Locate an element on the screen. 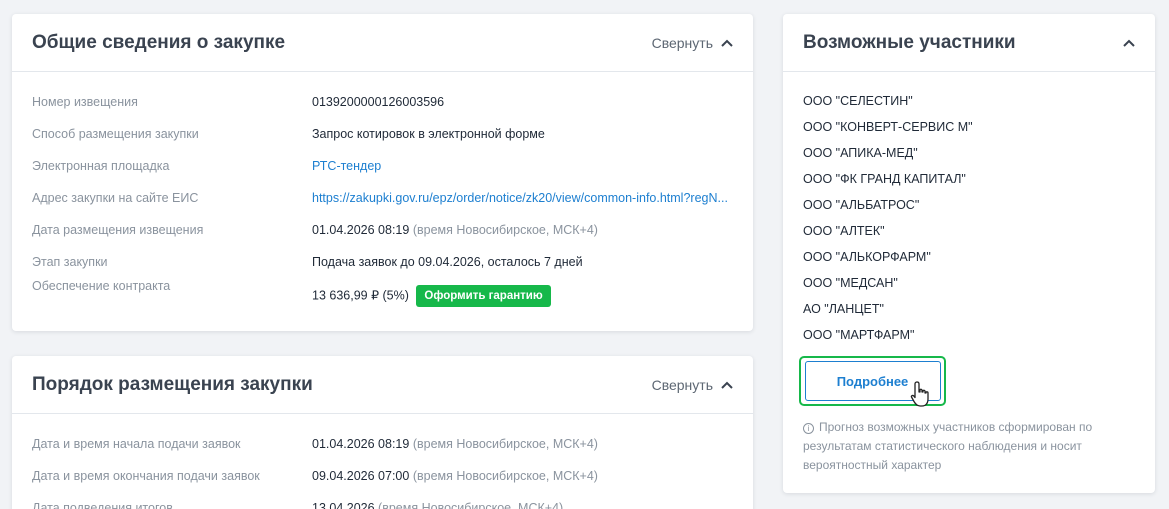 The width and height of the screenshot is (1169, 509). row-platform: Электронная площадка РТС-тендер is located at coordinates (382, 166).